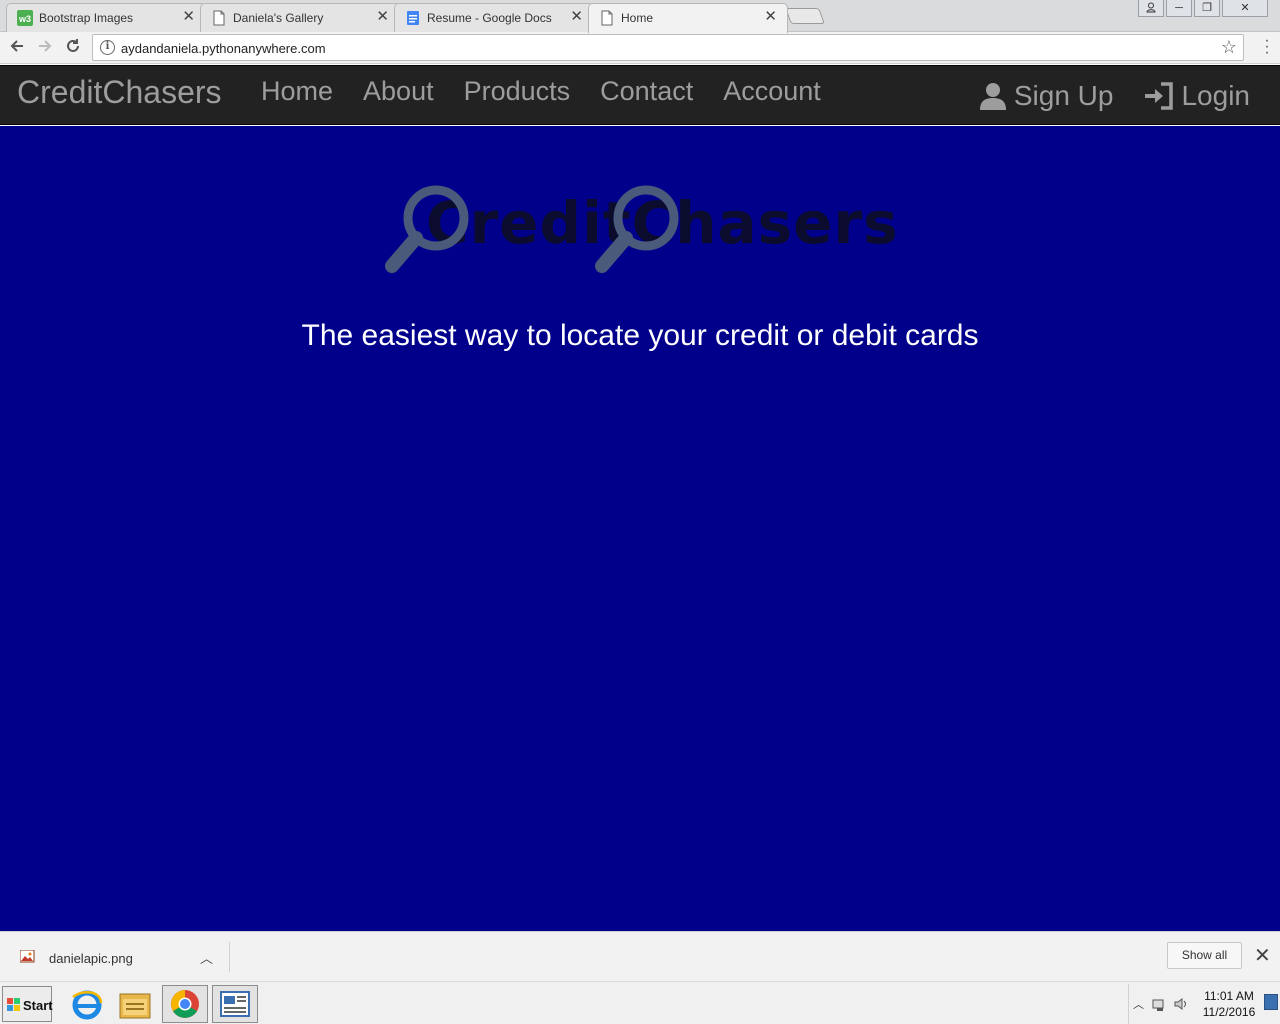 Image resolution: width=1280 pixels, height=1024 pixels. What do you see at coordinates (91, 958) in the screenshot?
I see `download-filename: danielapic.png` at bounding box center [91, 958].